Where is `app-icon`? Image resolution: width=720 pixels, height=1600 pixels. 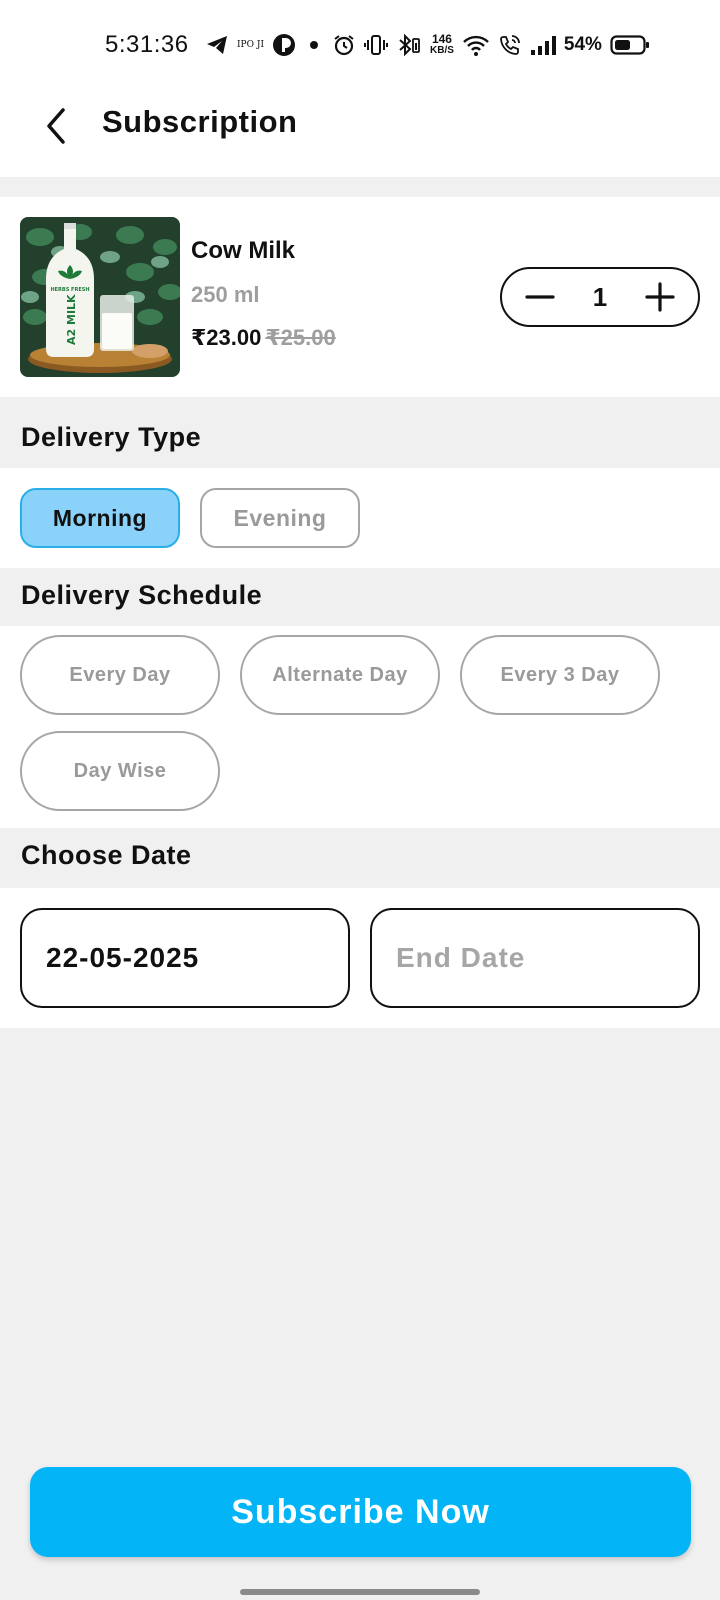
app-icon is located at coordinates (284, 45).